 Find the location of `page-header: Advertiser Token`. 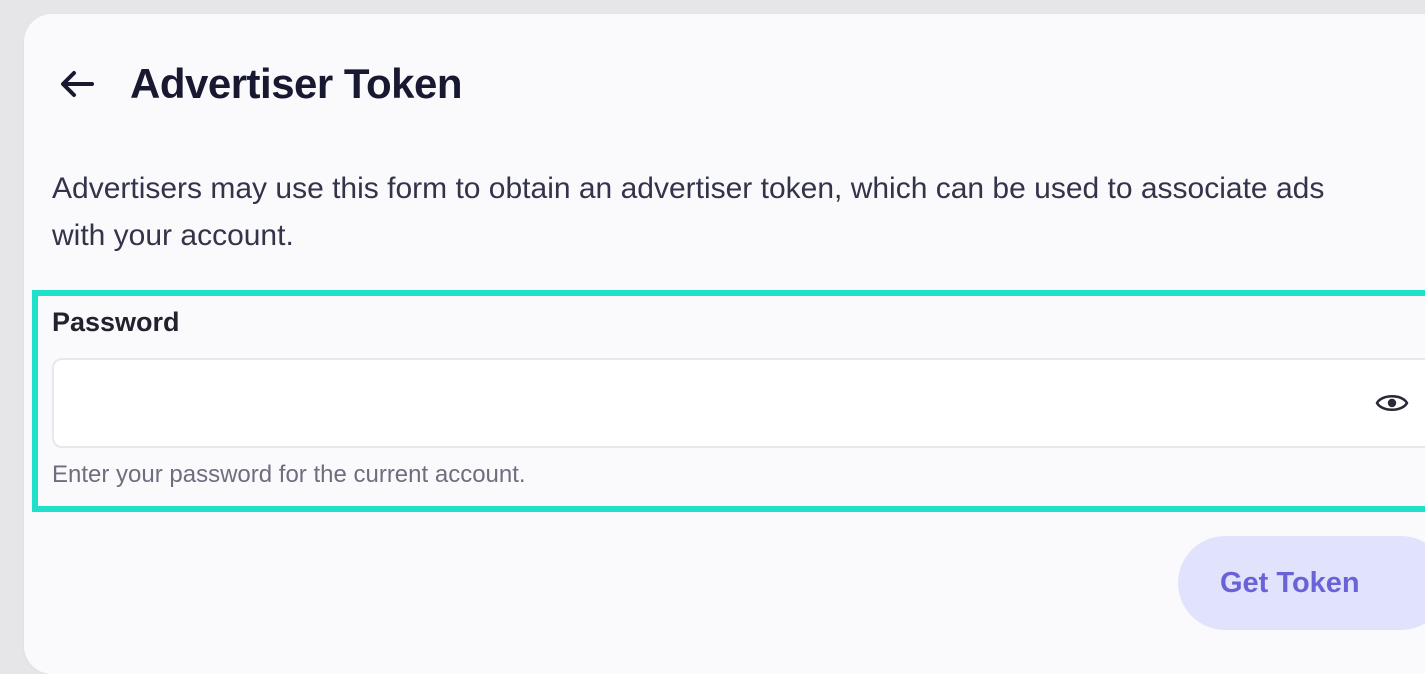

page-header: Advertiser Token is located at coordinates (260, 84).